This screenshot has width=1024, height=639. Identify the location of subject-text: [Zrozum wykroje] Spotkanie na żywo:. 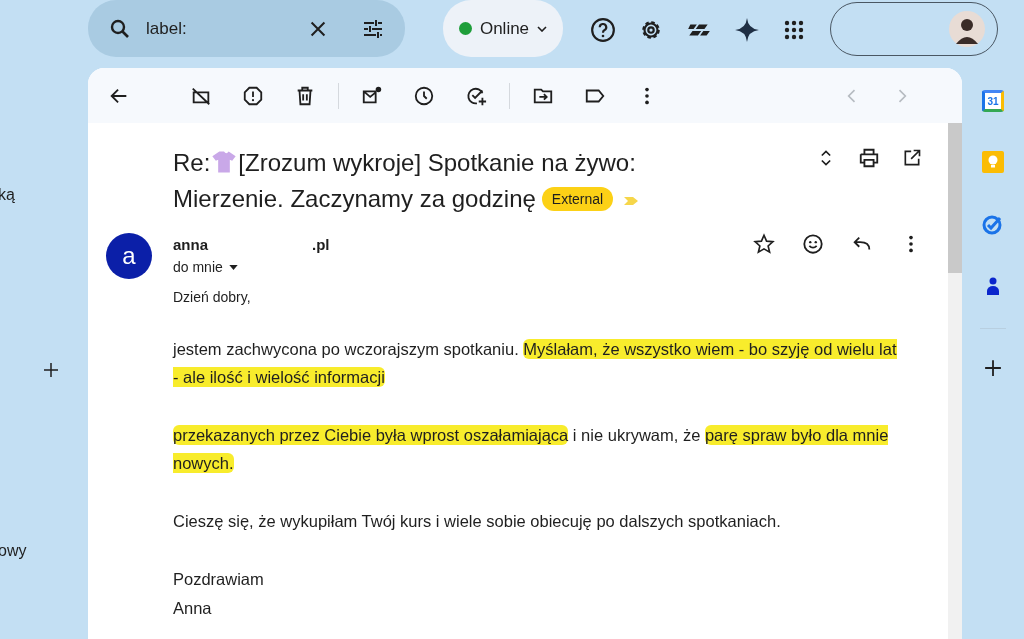
(437, 162).